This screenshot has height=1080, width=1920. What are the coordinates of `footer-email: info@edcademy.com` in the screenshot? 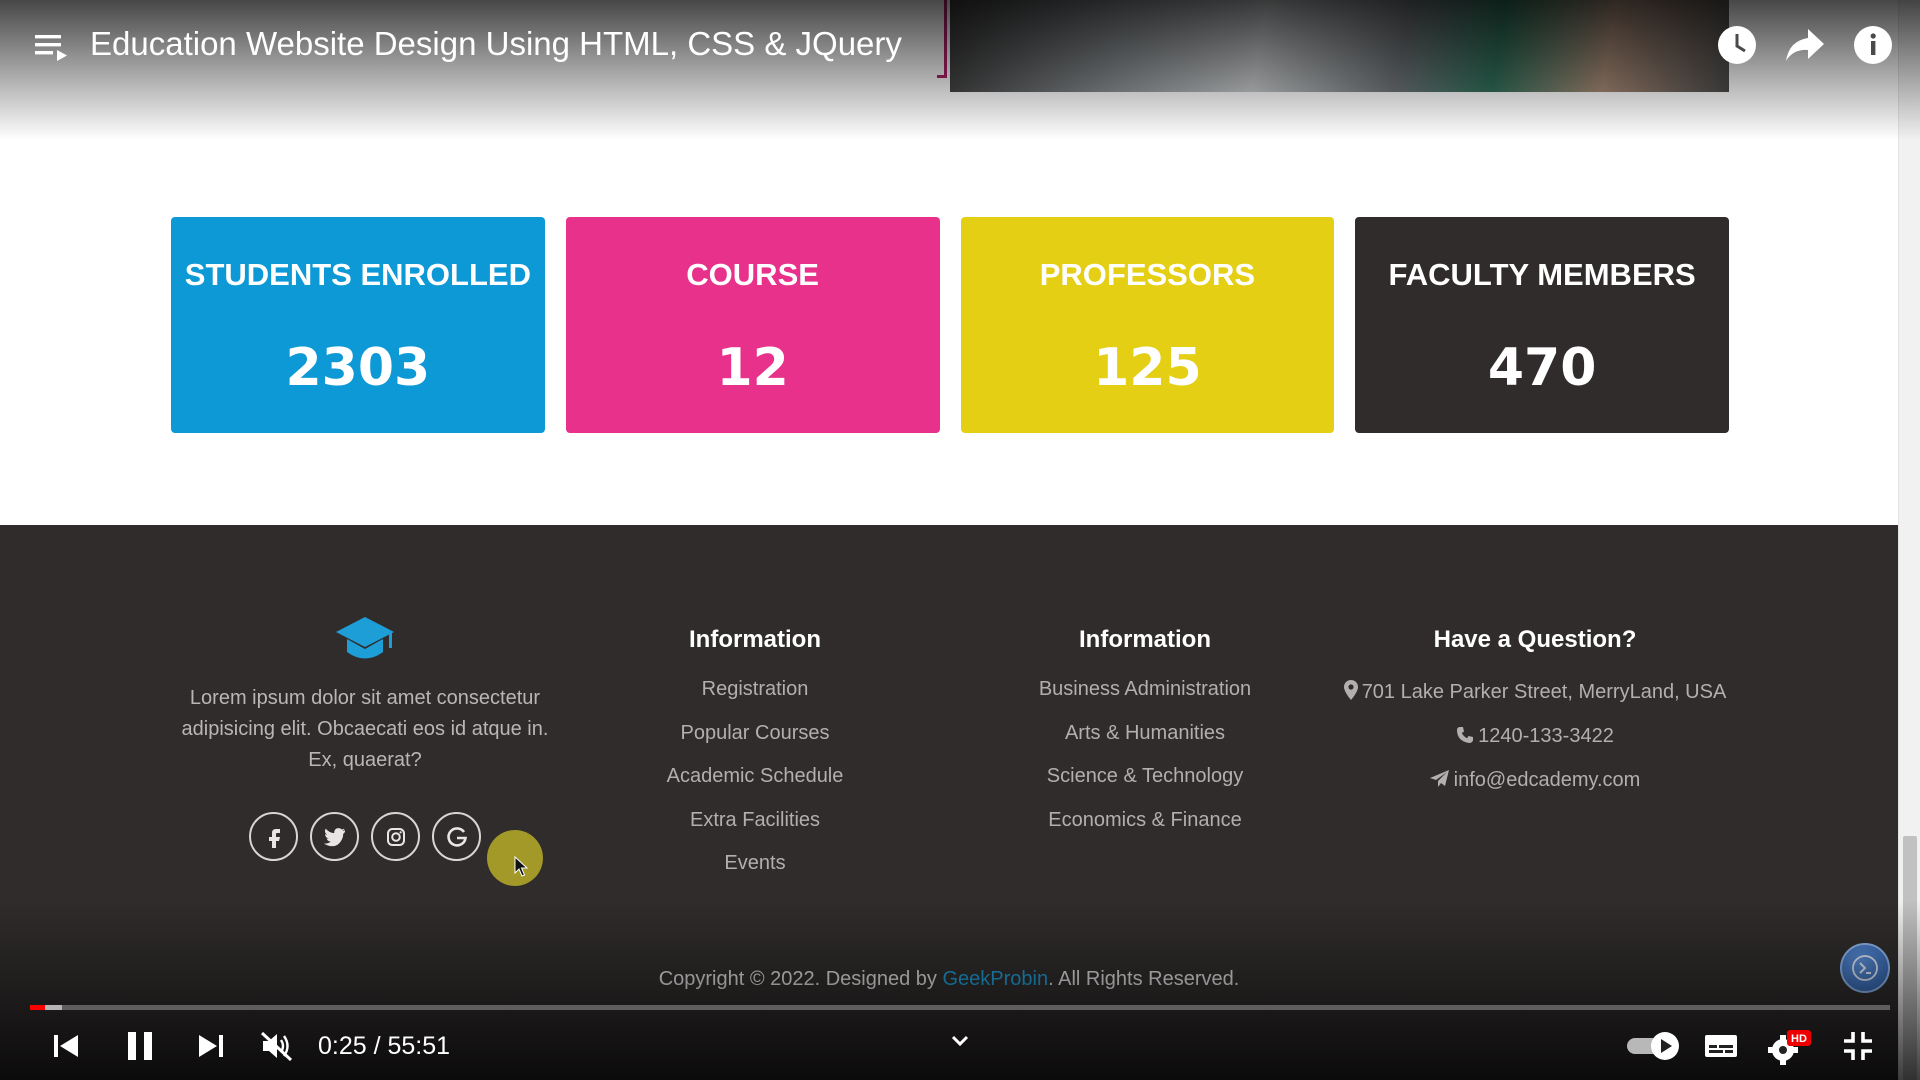 It's located at (1535, 780).